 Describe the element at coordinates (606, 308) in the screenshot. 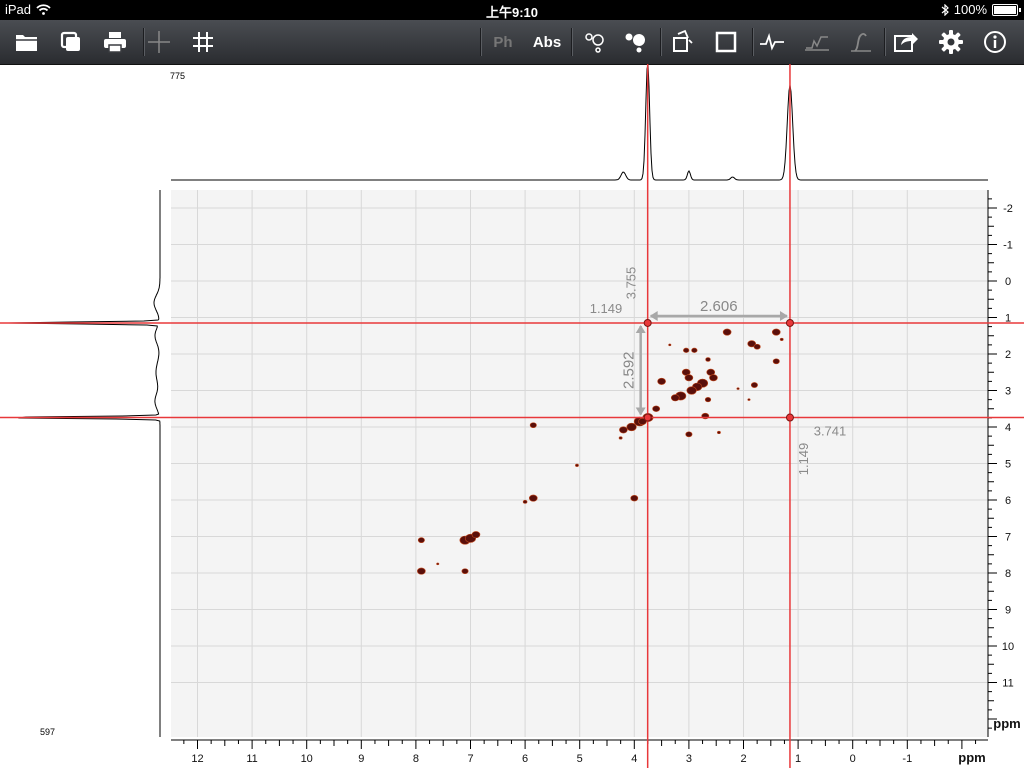

I see `cursor-y1-label: 1.149` at that location.